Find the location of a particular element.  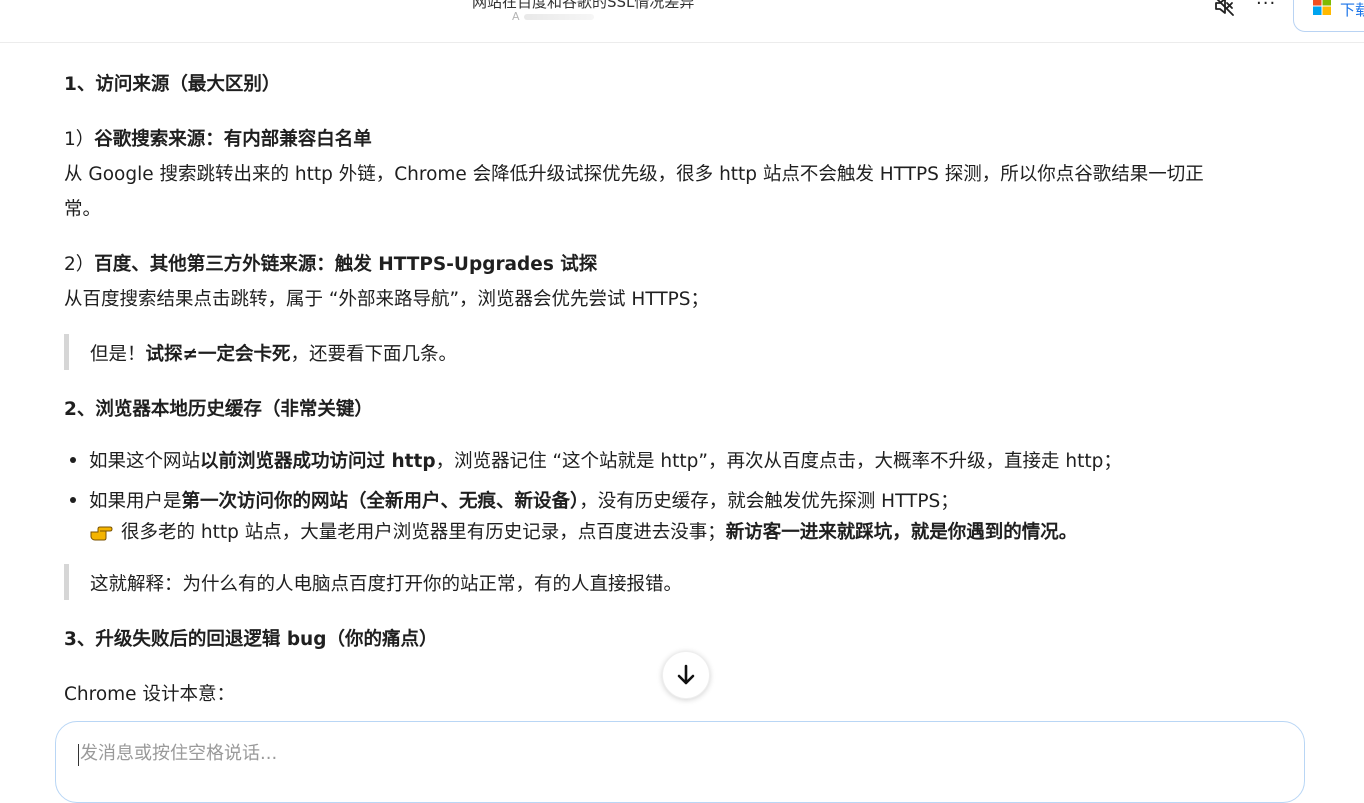

blockquote-2-text: 这就解释：为什么有的人电脑点百度打开你的站正常，有的人直接报错。 is located at coordinates (386, 584).